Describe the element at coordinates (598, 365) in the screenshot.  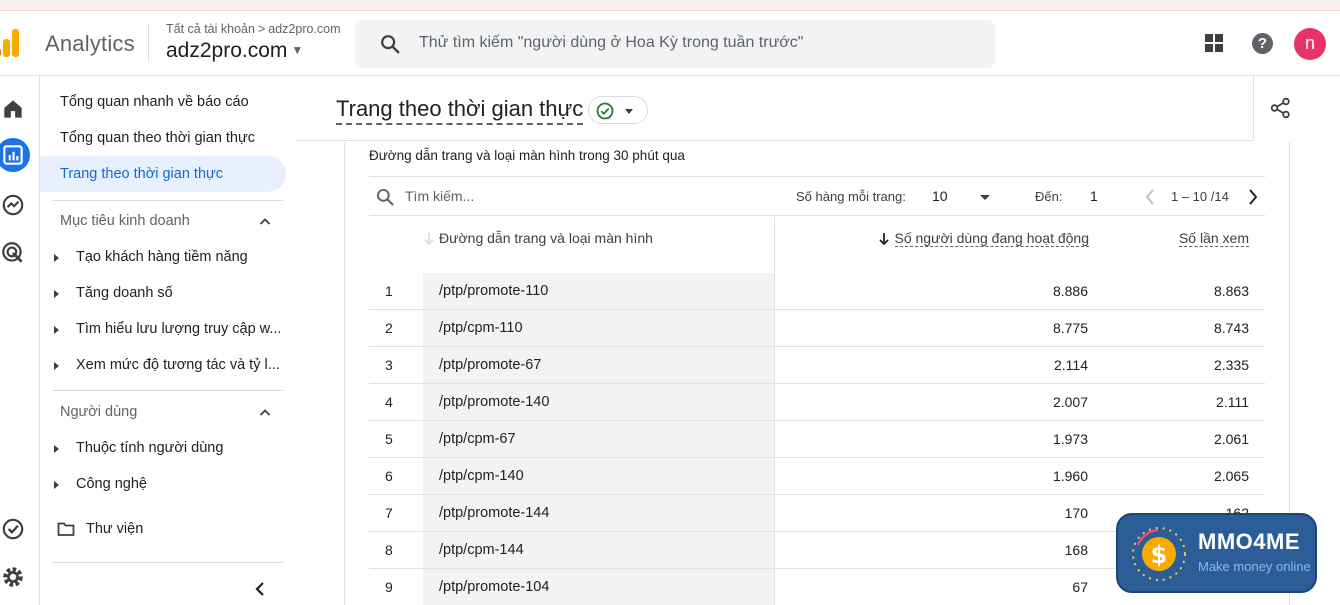
I see `row-path-cell: /ptp/promote-67` at that location.